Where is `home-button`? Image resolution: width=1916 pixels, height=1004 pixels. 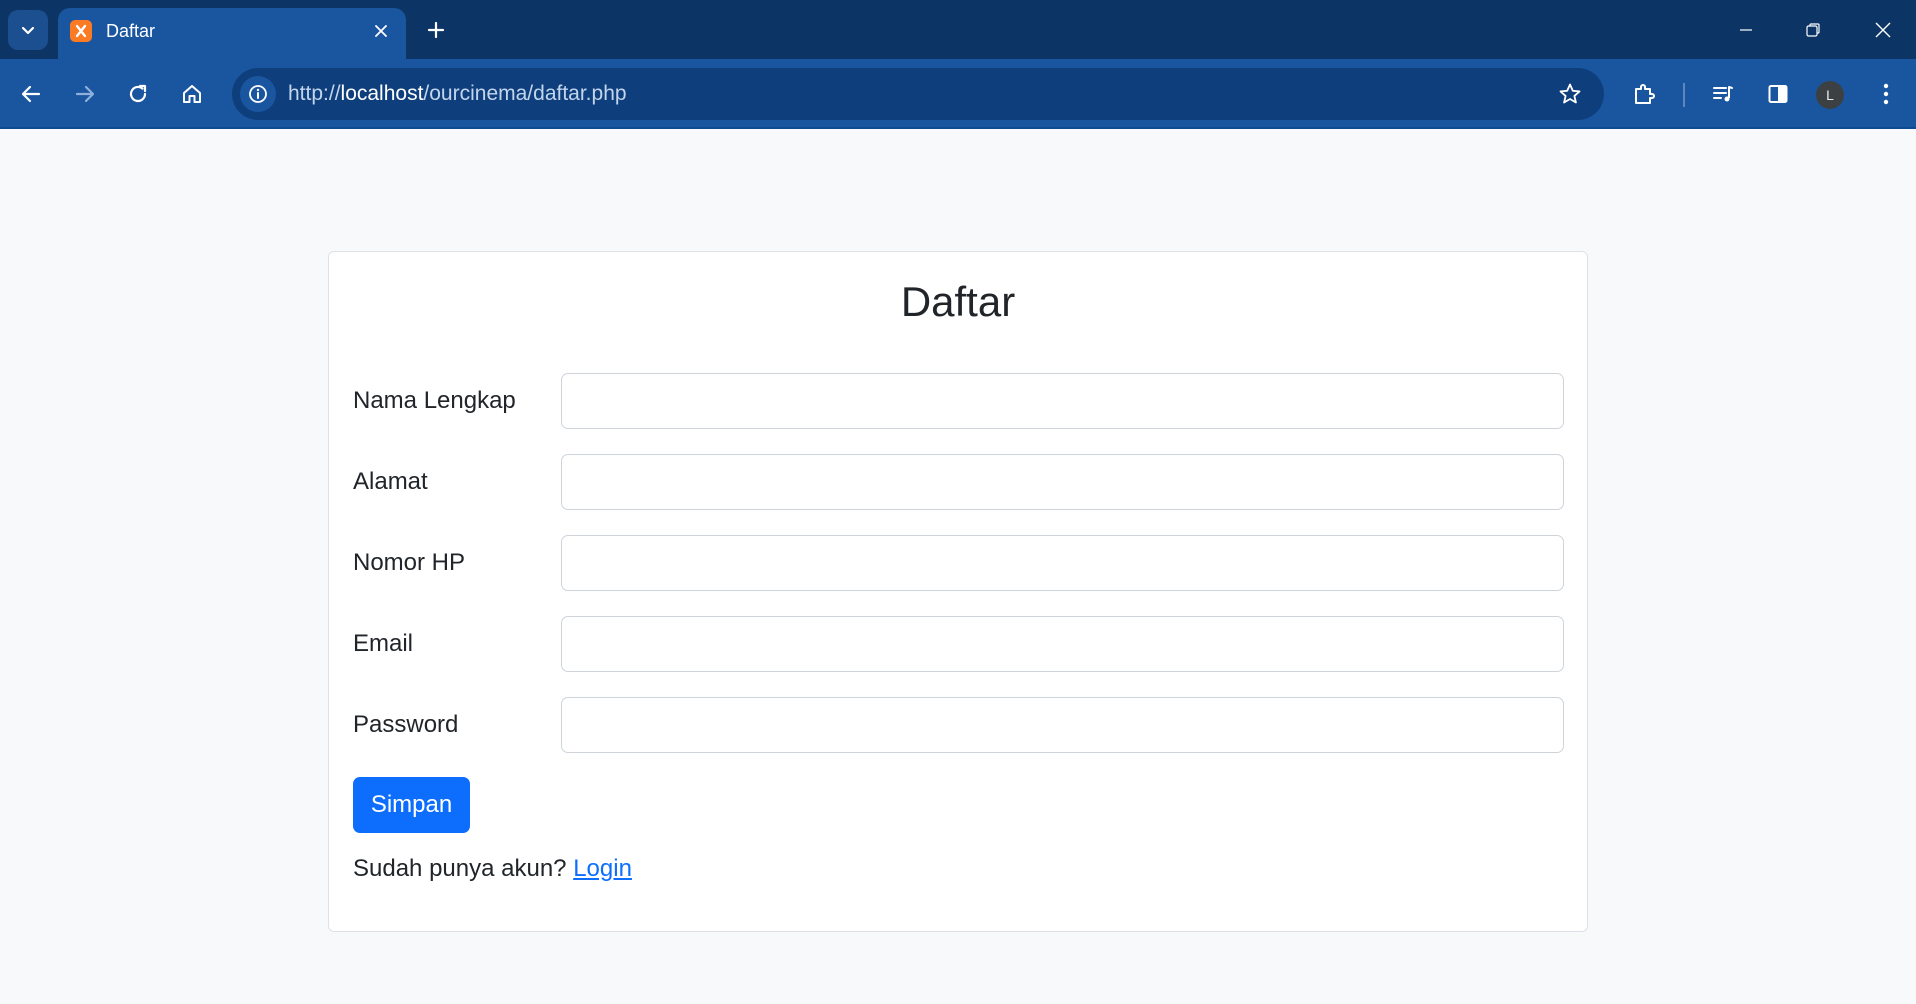
home-button is located at coordinates (192, 94).